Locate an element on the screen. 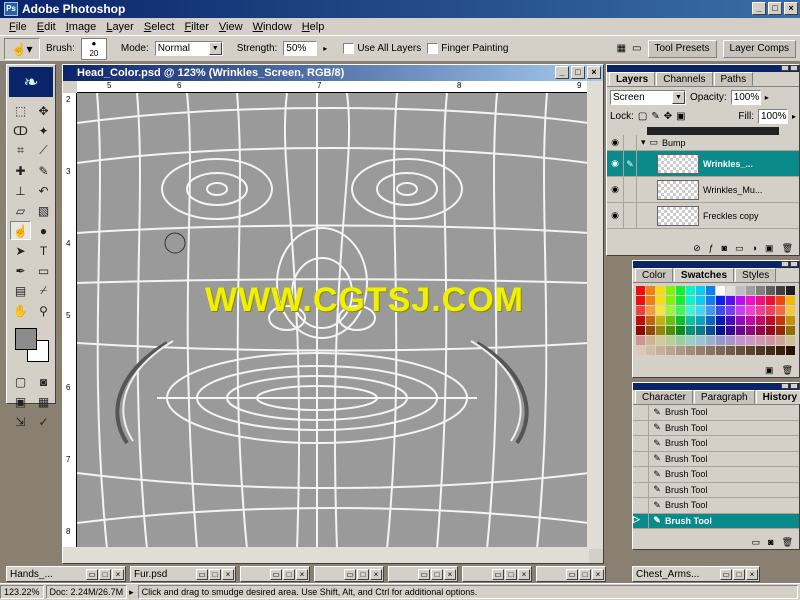 The image size is (800, 600). maximize-button: □ is located at coordinates (775, 8).